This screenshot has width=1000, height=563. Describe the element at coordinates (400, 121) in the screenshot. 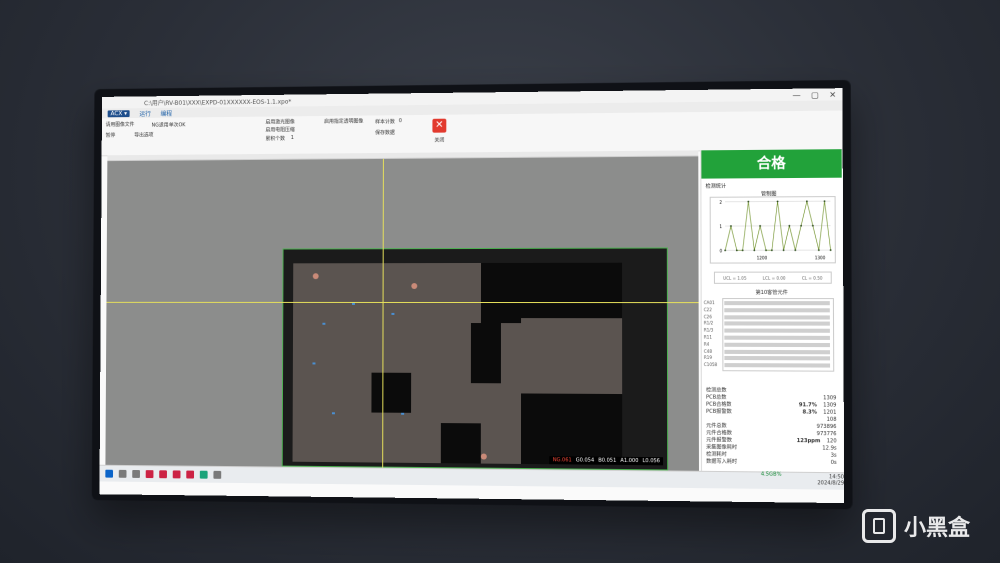

I see `sample-count-value: 0` at that location.